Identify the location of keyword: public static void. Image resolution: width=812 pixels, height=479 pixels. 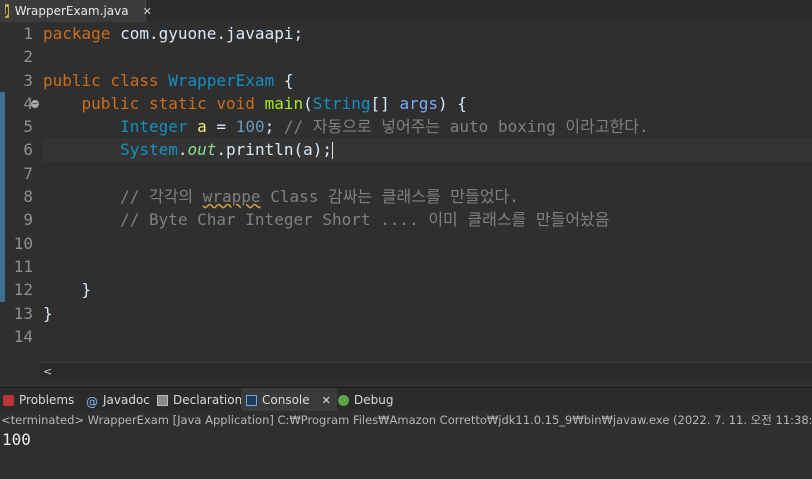
(168, 103).